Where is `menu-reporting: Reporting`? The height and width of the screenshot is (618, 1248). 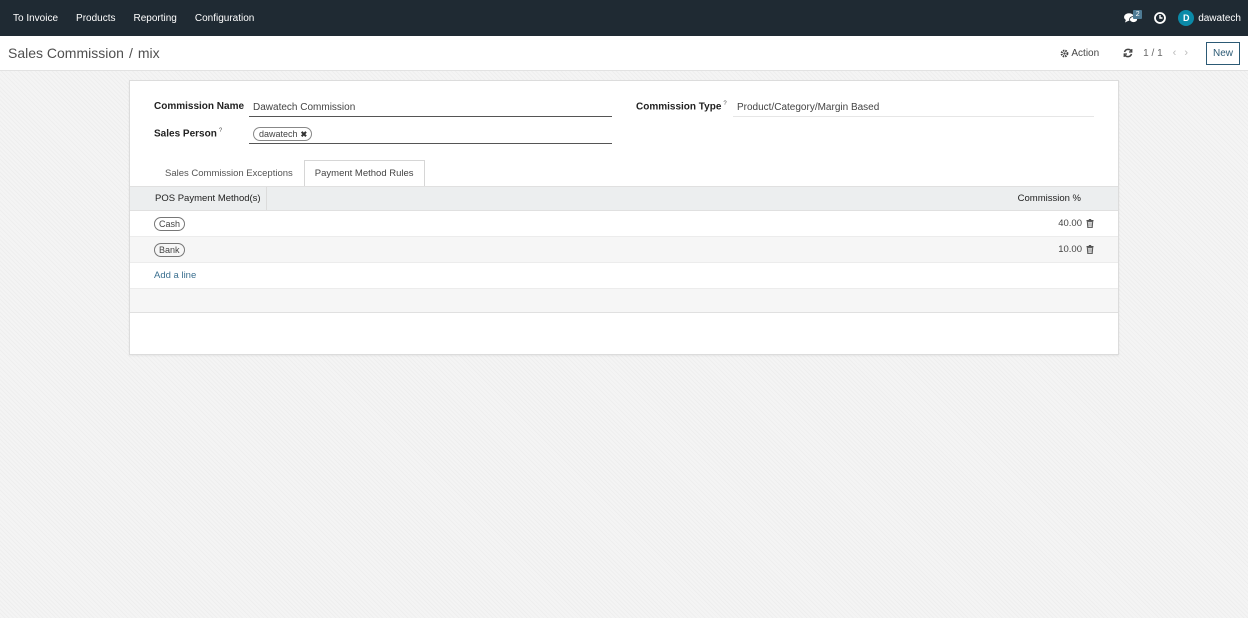 menu-reporting: Reporting is located at coordinates (155, 18).